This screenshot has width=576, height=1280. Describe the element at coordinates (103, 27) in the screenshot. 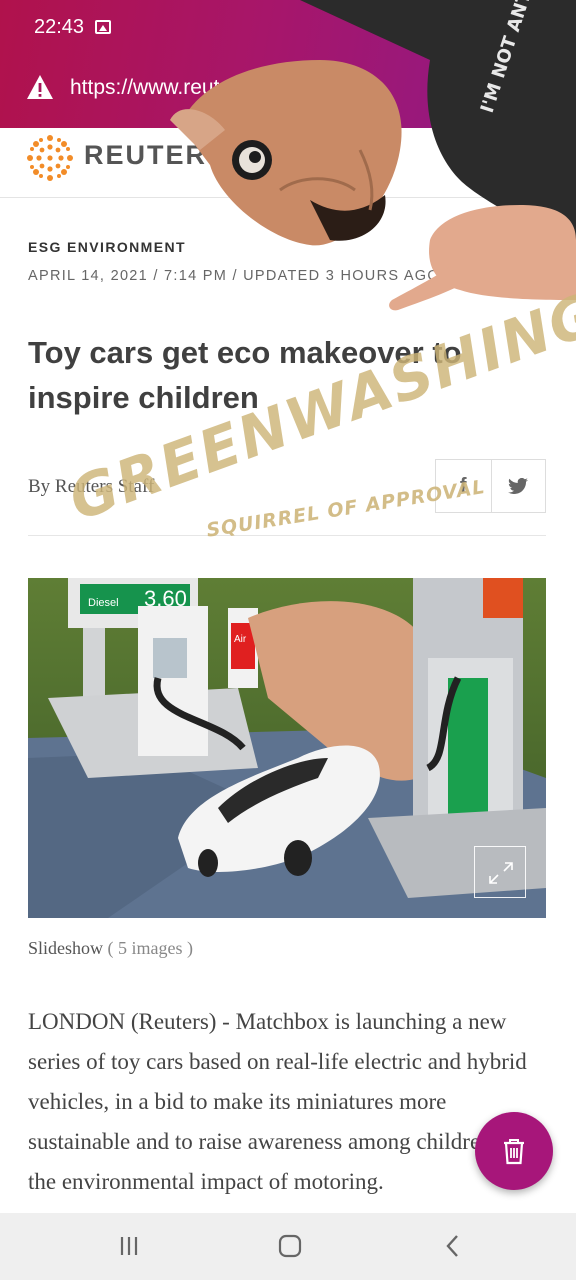

I see `gallery-icon` at that location.